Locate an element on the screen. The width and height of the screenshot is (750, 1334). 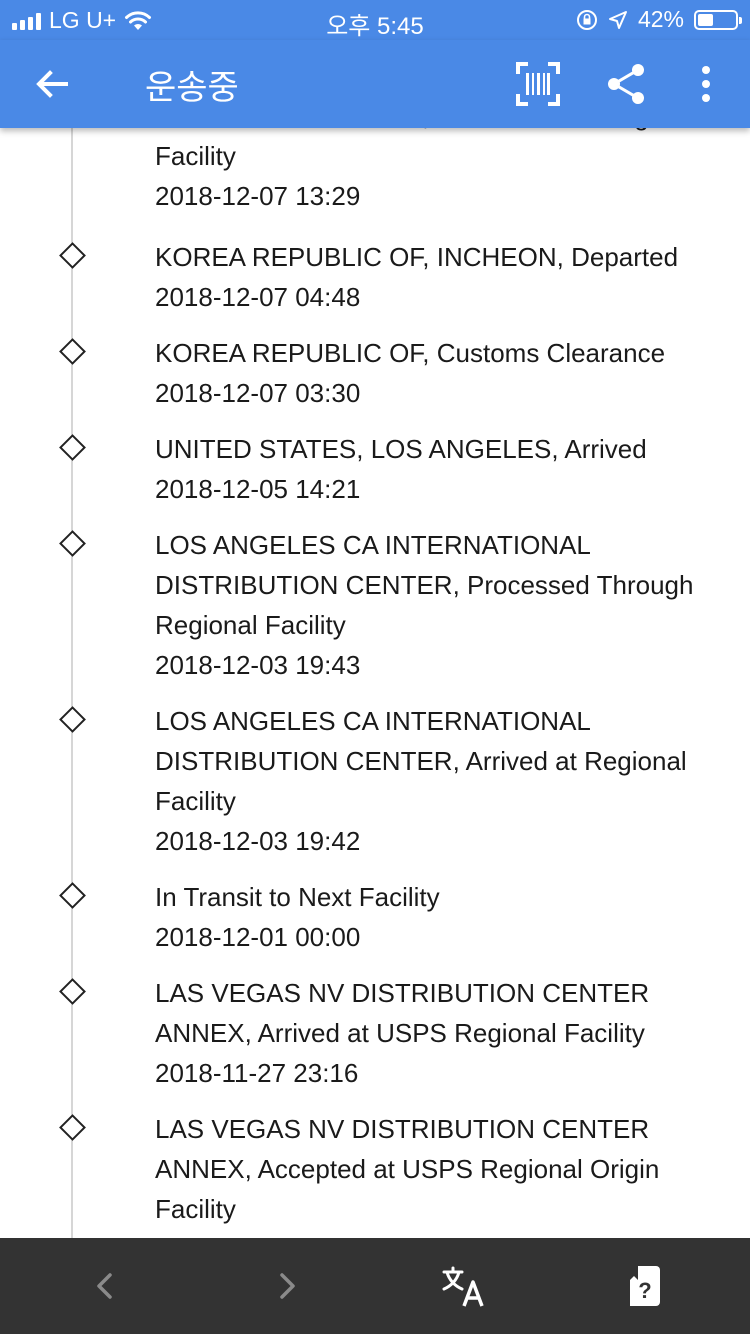
location-icon is located at coordinates (617, 19).